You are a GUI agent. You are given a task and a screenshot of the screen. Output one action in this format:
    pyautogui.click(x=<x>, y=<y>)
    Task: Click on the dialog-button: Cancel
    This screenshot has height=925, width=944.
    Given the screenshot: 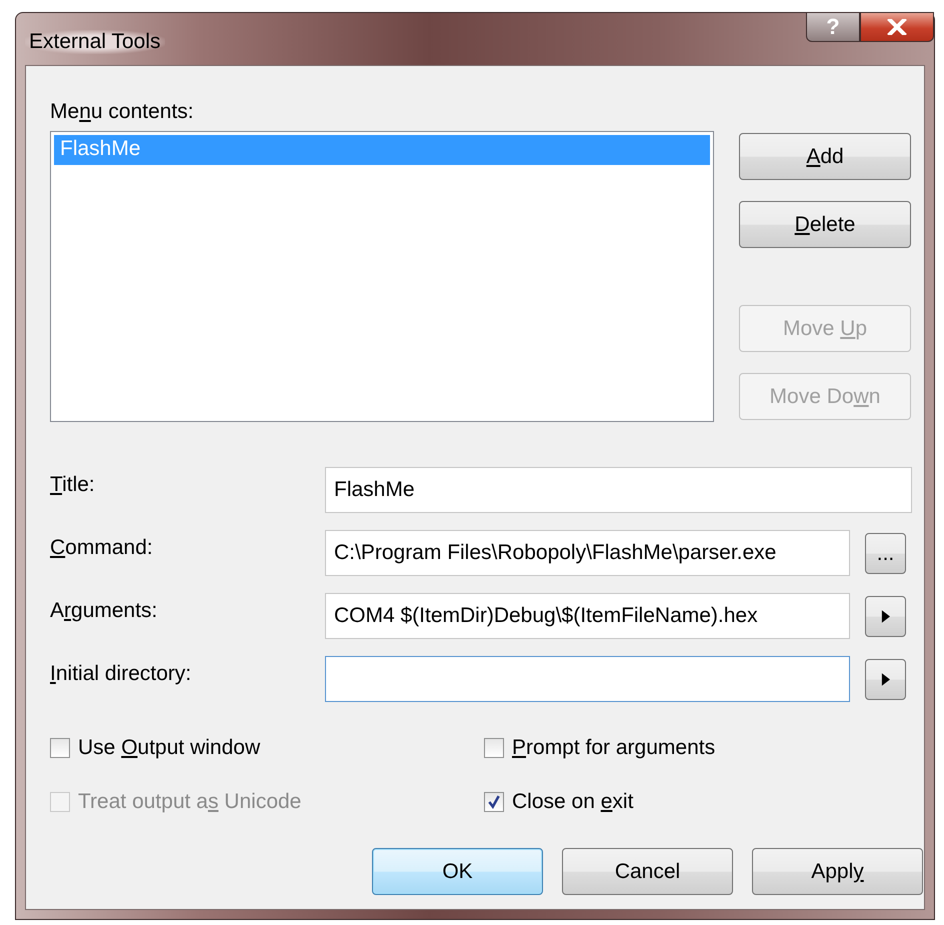 What is the action you would take?
    pyautogui.click(x=647, y=871)
    